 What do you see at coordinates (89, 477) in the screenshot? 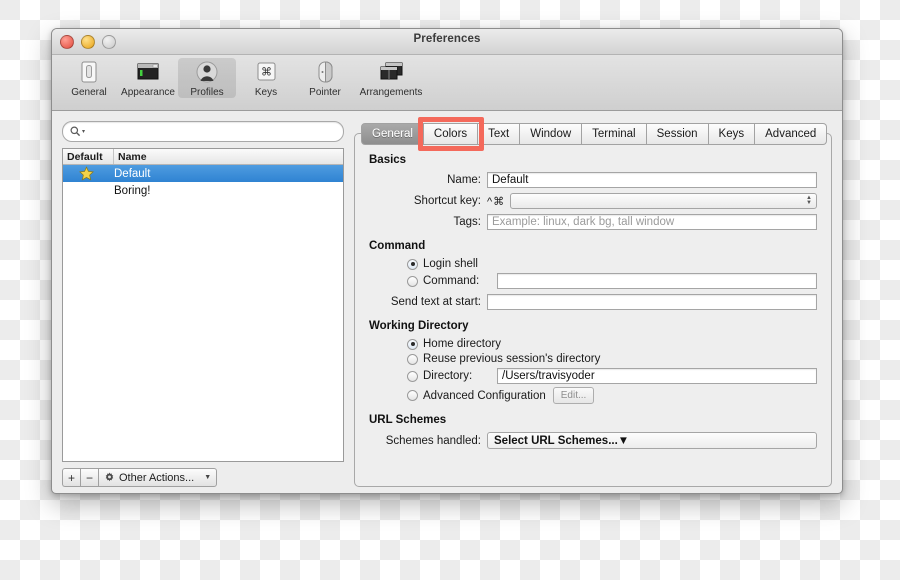
I see `remove-profile-button: −` at bounding box center [89, 477].